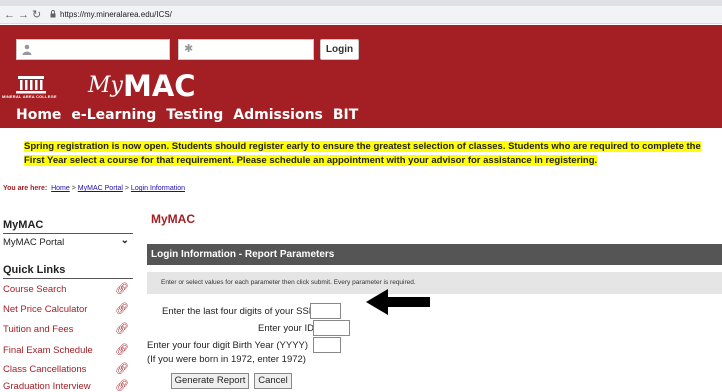 Image resolution: width=722 pixels, height=392 pixels. Describe the element at coordinates (173, 219) in the screenshot. I see `page-title: MyMAC` at that location.